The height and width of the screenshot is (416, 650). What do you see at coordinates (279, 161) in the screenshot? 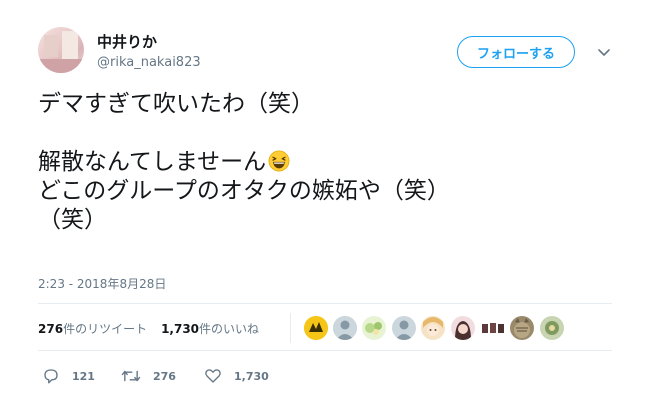
I see `grinning-squinting-face-icon` at bounding box center [279, 161].